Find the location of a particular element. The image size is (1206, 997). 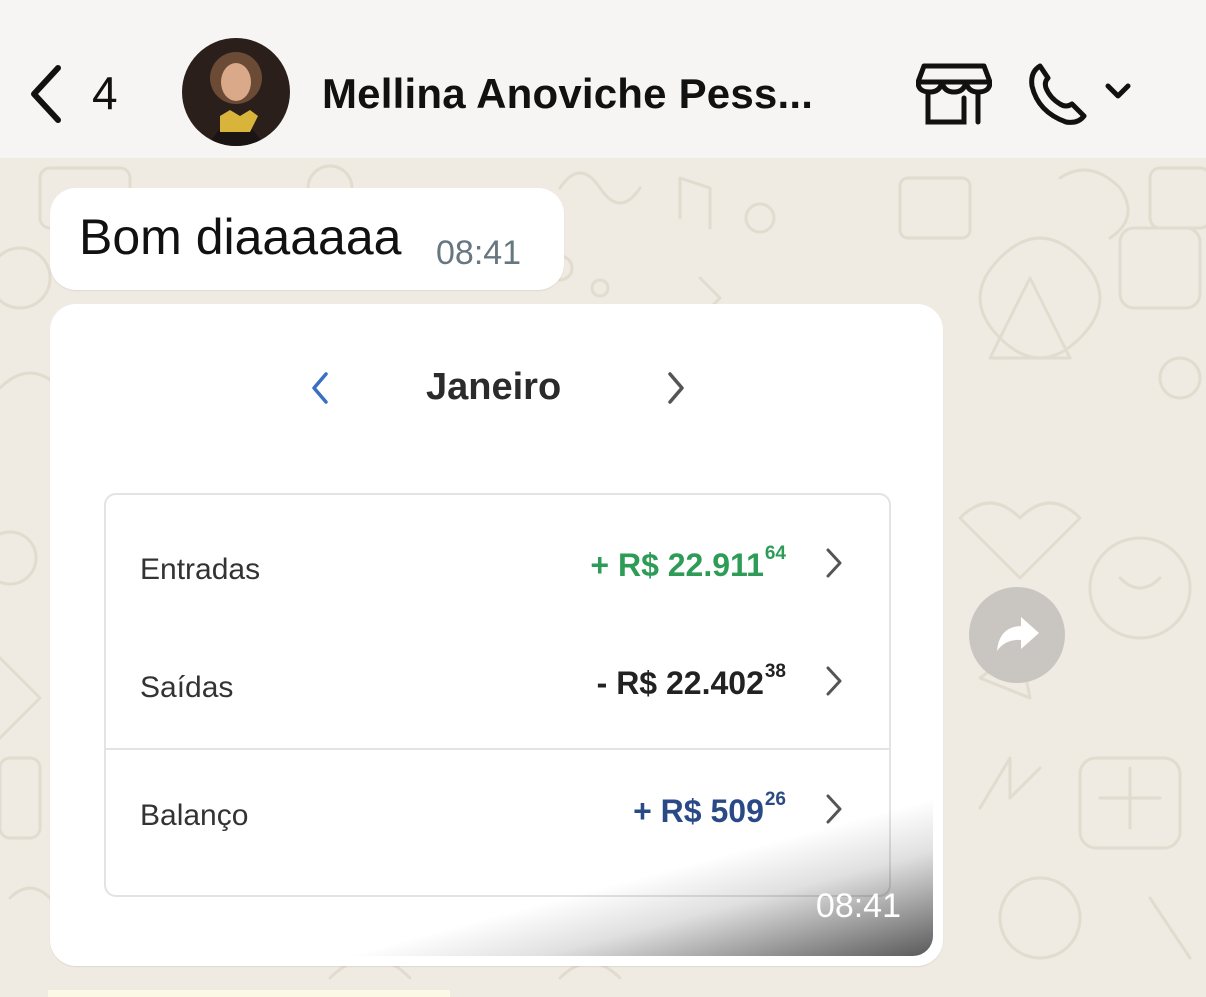

summary-row-saidas: Saídas - R$ 22.40238 is located at coordinates (497, 689).